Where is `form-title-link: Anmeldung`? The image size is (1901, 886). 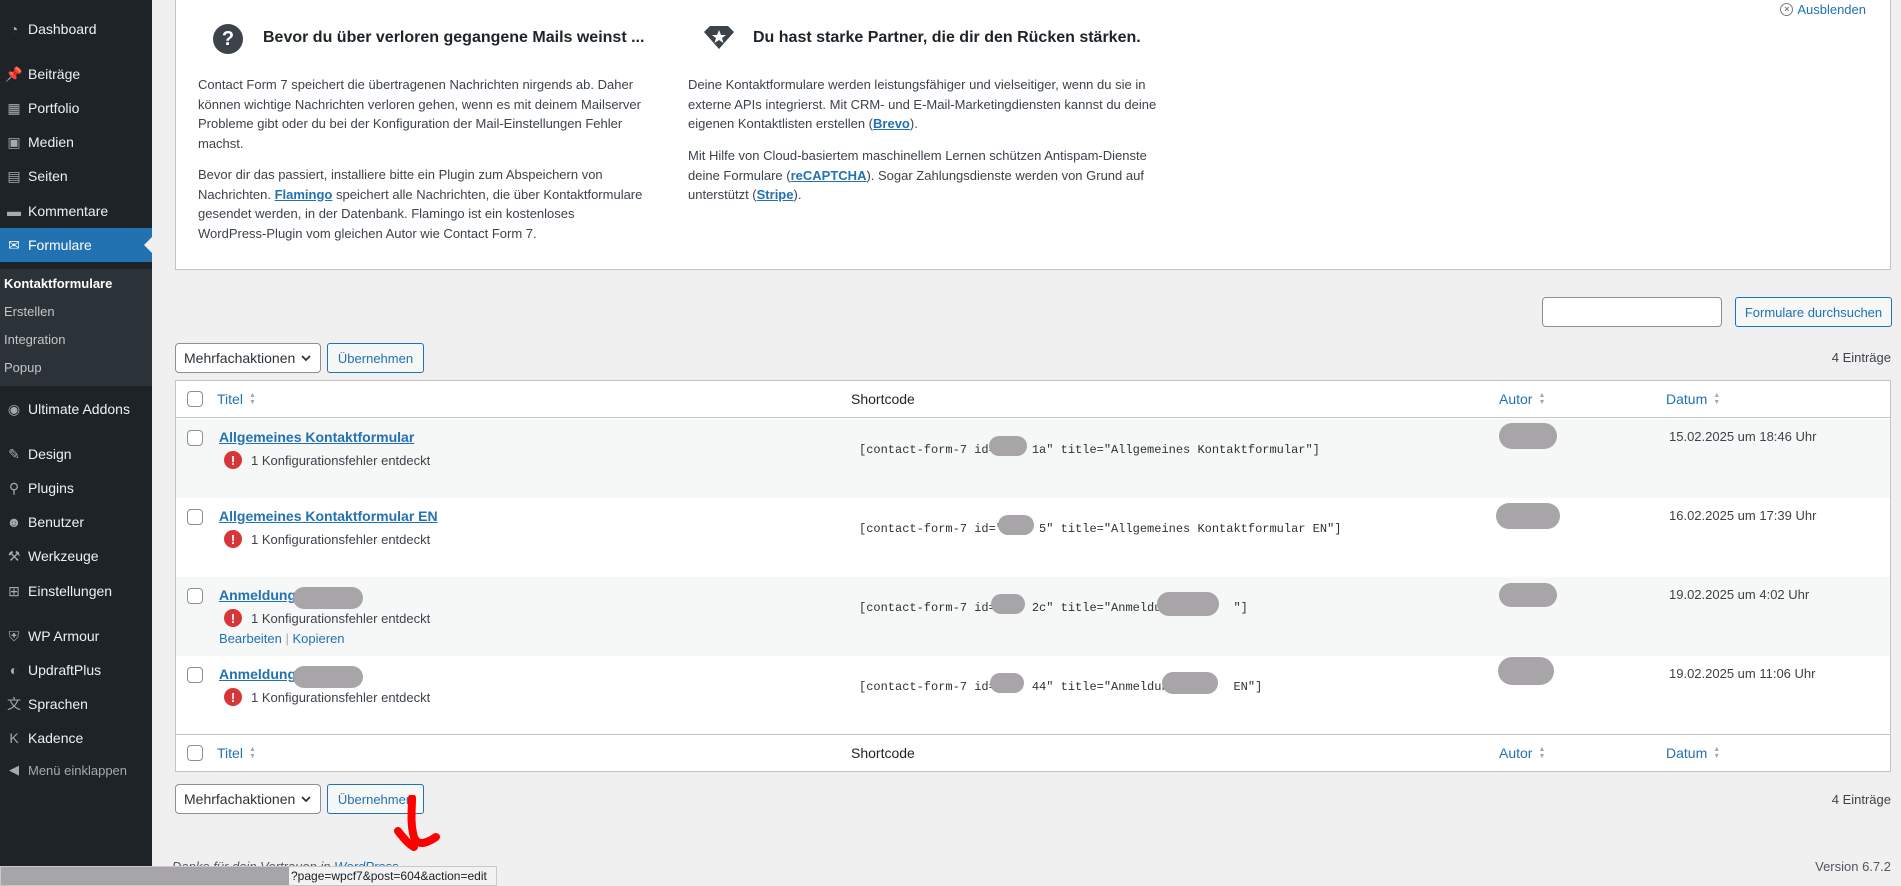
form-title-link: Anmeldung is located at coordinates (257, 595).